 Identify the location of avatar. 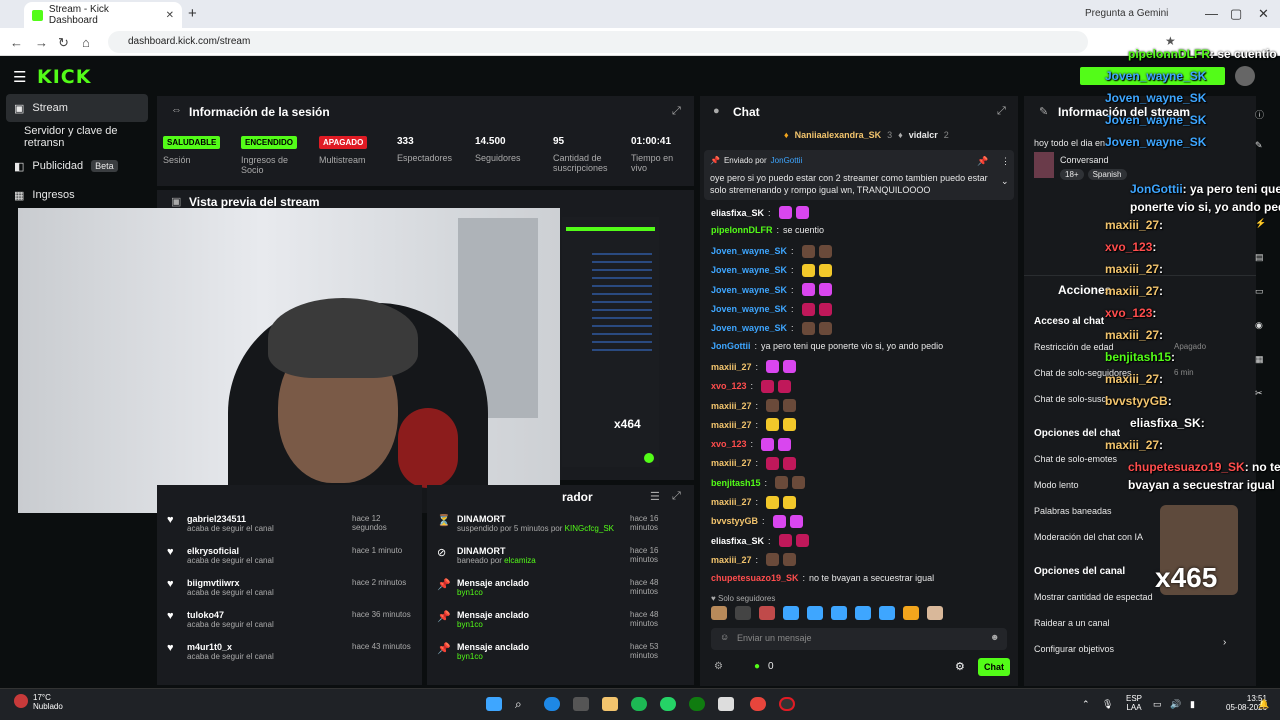
(1245, 76).